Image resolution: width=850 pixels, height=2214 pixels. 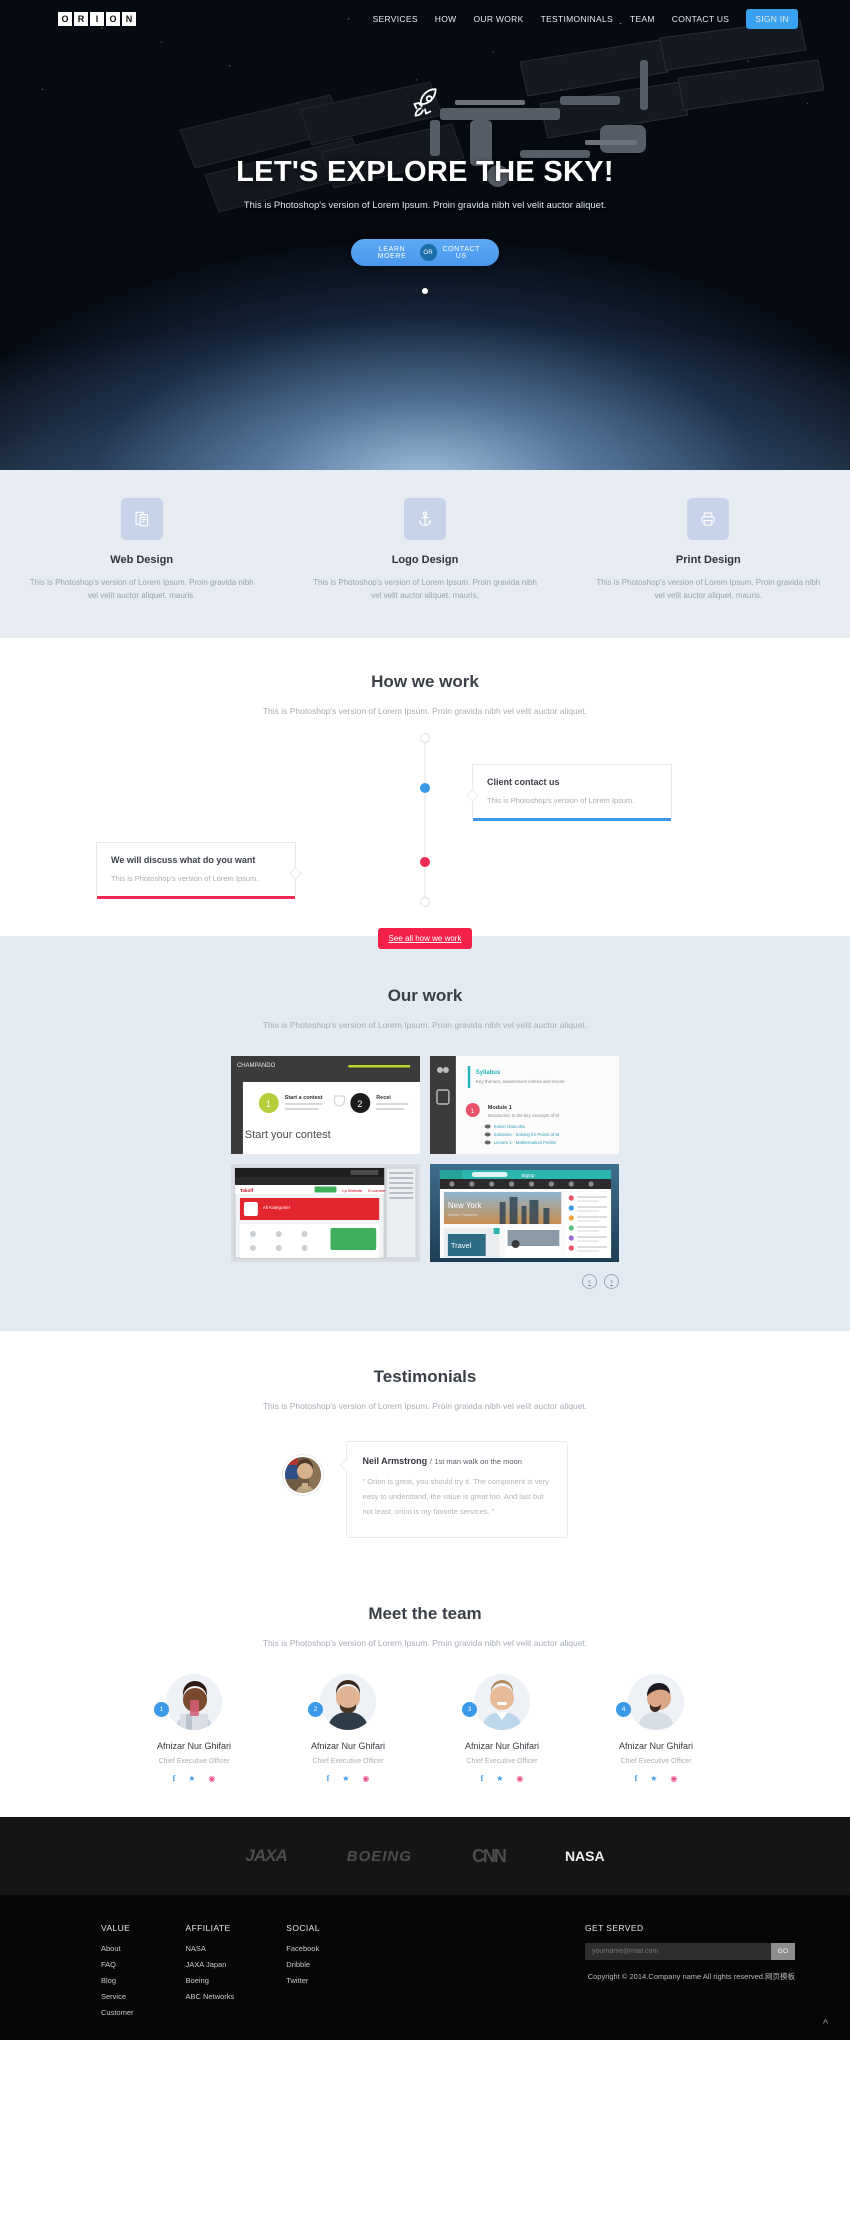 I want to click on contact-us-button: CONTACT US, so click(x=461, y=253).